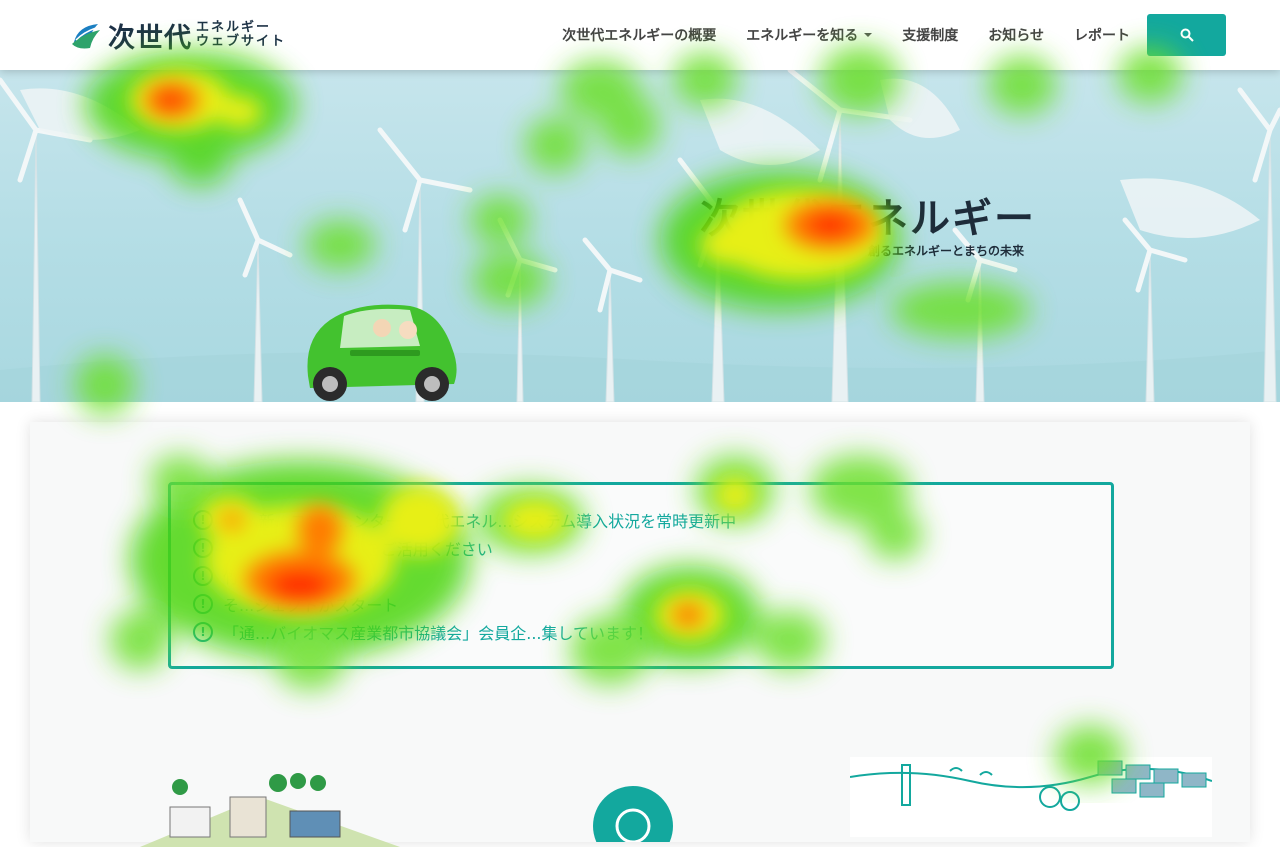  What do you see at coordinates (879, 35) in the screenshot?
I see `main-nav: 次世代エネルギーの概要 エネルギーを知る 支援制度 お知らせ レポート` at bounding box center [879, 35].